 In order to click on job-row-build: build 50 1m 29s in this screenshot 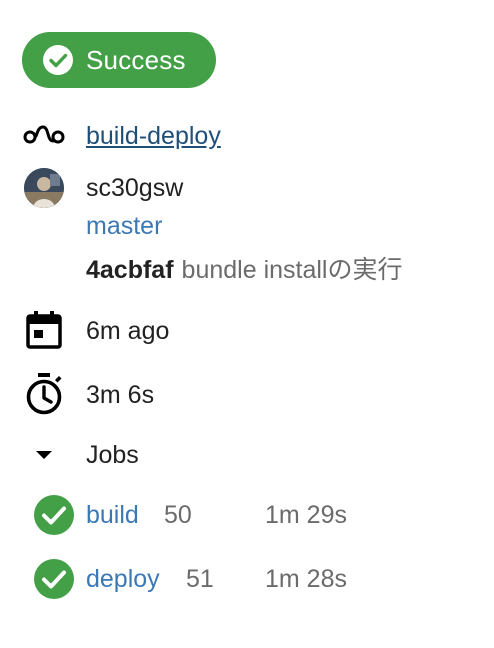, I will do `click(247, 516)`.